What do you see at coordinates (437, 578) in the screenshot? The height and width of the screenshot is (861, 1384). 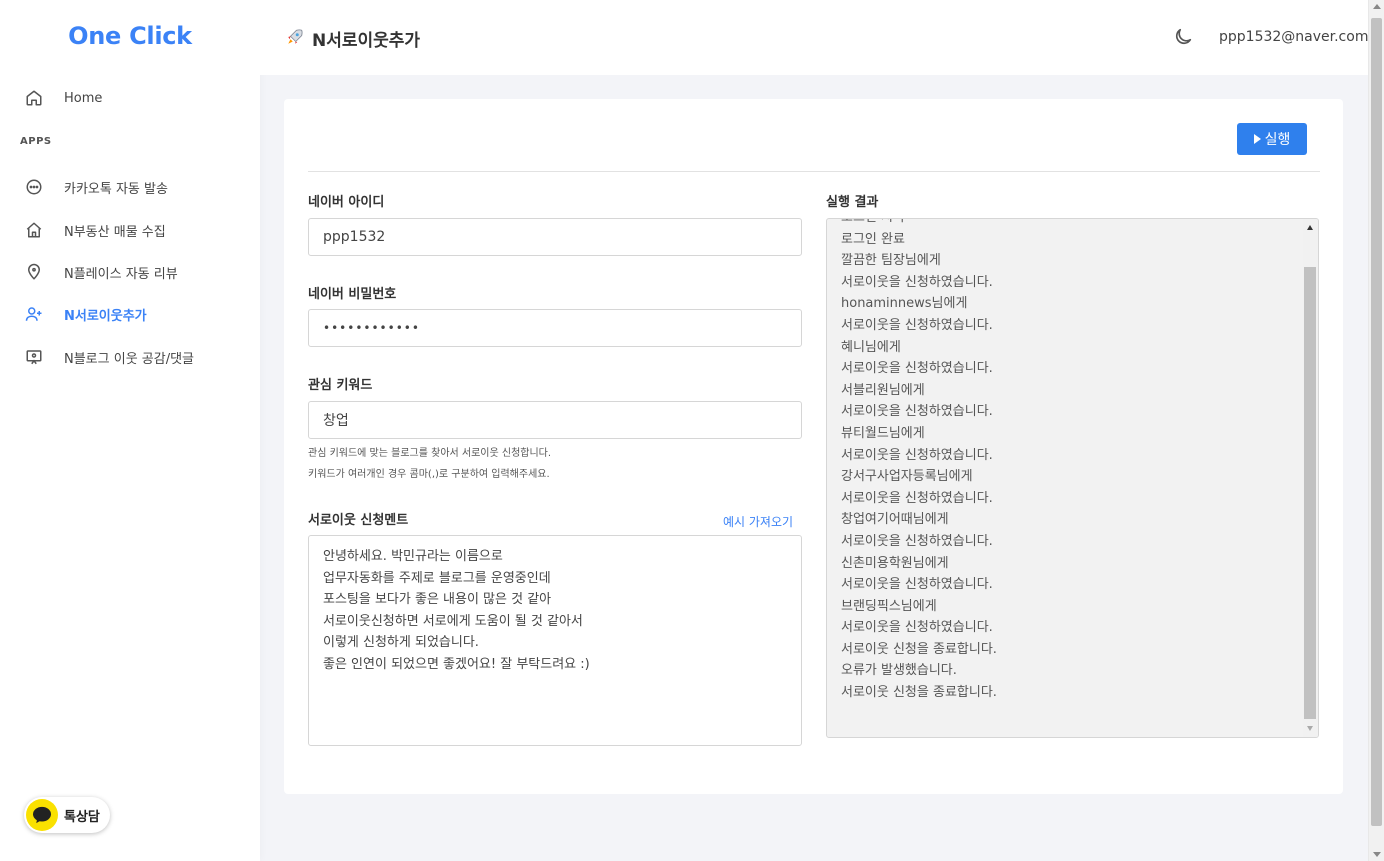 I see `message-line: 업무자동화를 주제로 블로그를 운영중인데` at bounding box center [437, 578].